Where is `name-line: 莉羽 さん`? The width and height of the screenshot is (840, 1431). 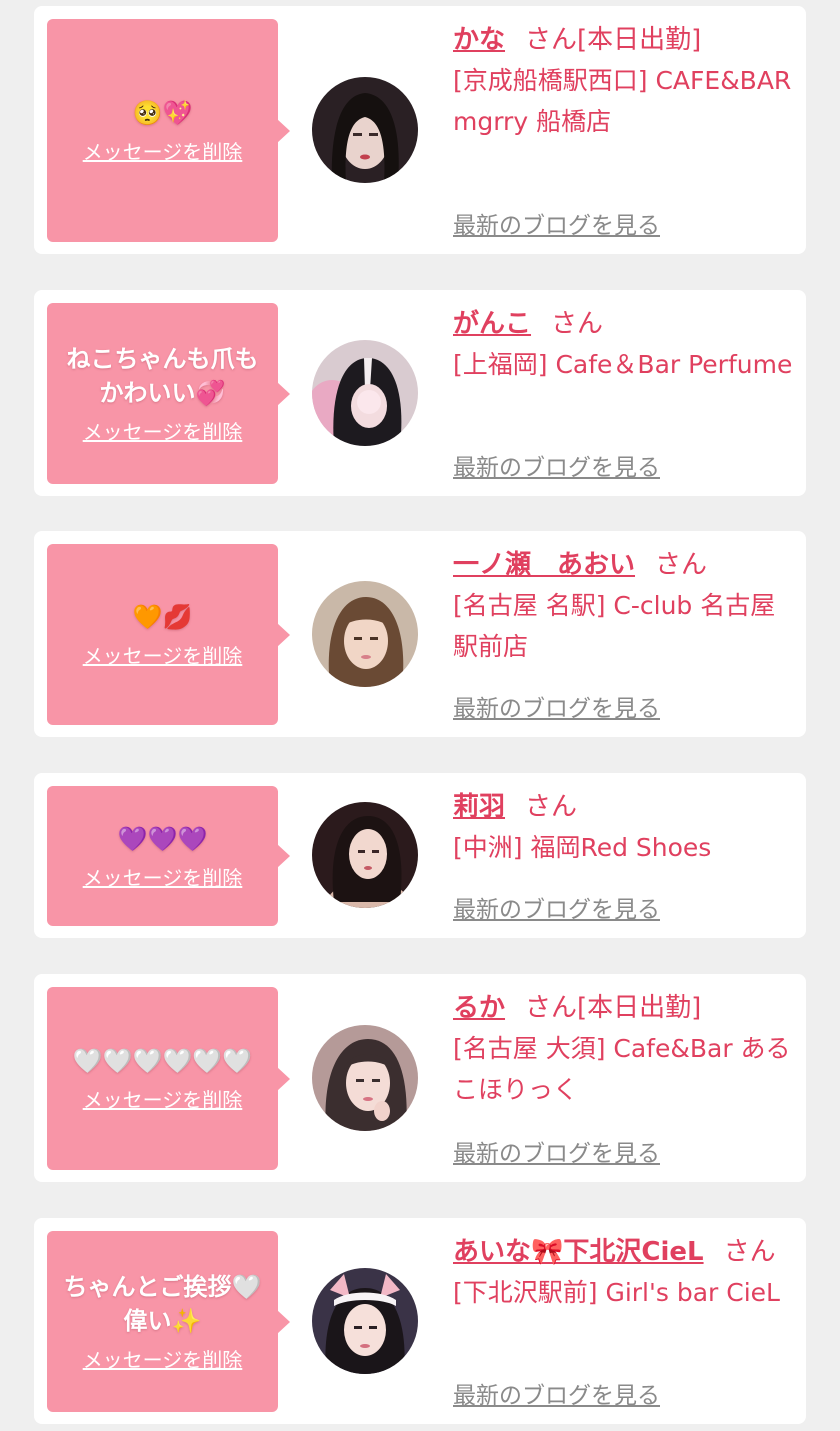
name-line: 莉羽 さん is located at coordinates (625, 807).